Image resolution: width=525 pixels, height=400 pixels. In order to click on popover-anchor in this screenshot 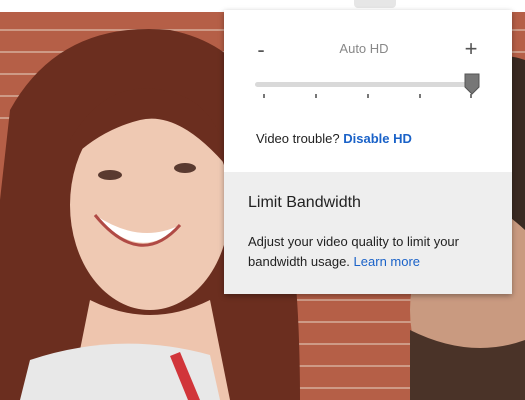, I will do `click(375, 4)`.